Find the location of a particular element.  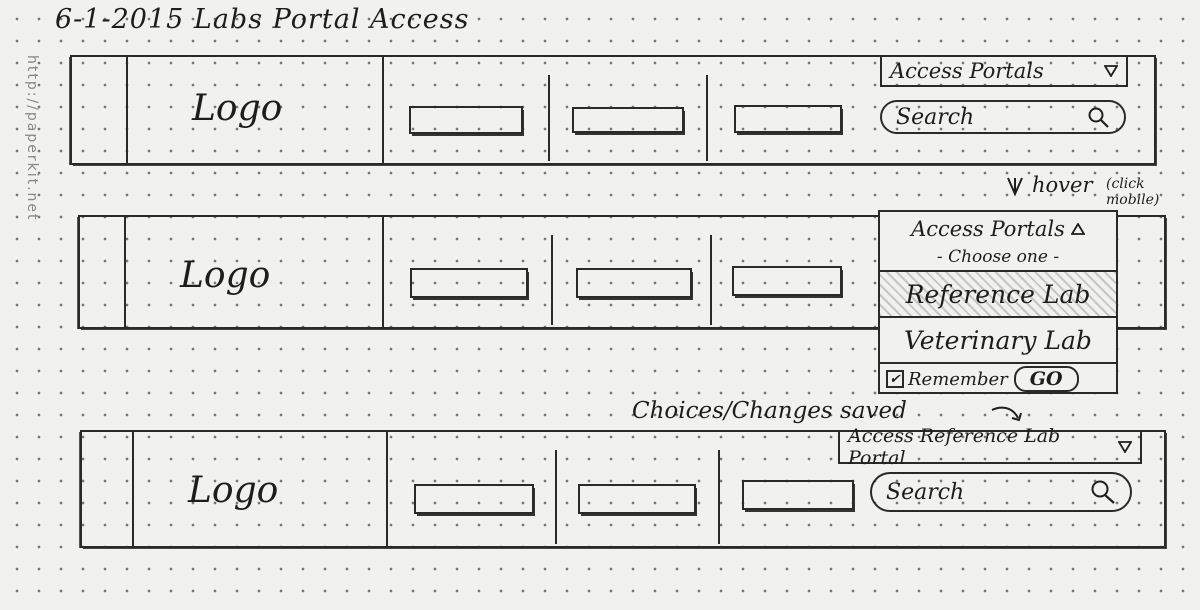

menu-option-reference-lab: Reference Lab is located at coordinates (998, 295).